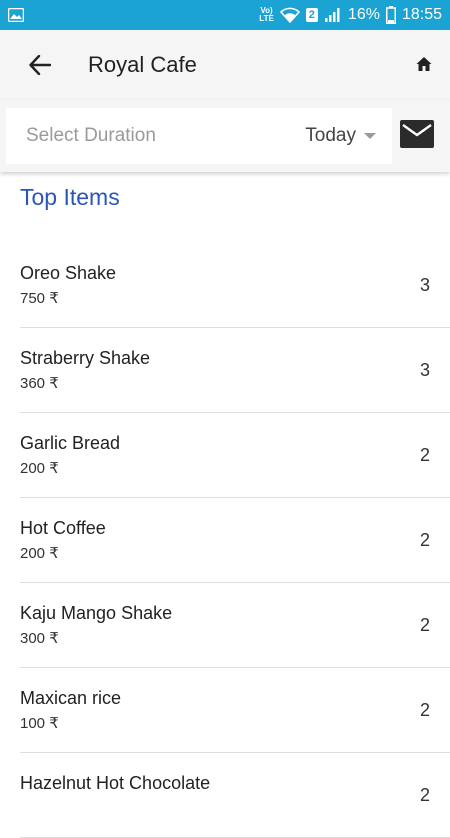 The width and height of the screenshot is (450, 838). What do you see at coordinates (39, 298) in the screenshot?
I see `item-price: 750 ₹` at bounding box center [39, 298].